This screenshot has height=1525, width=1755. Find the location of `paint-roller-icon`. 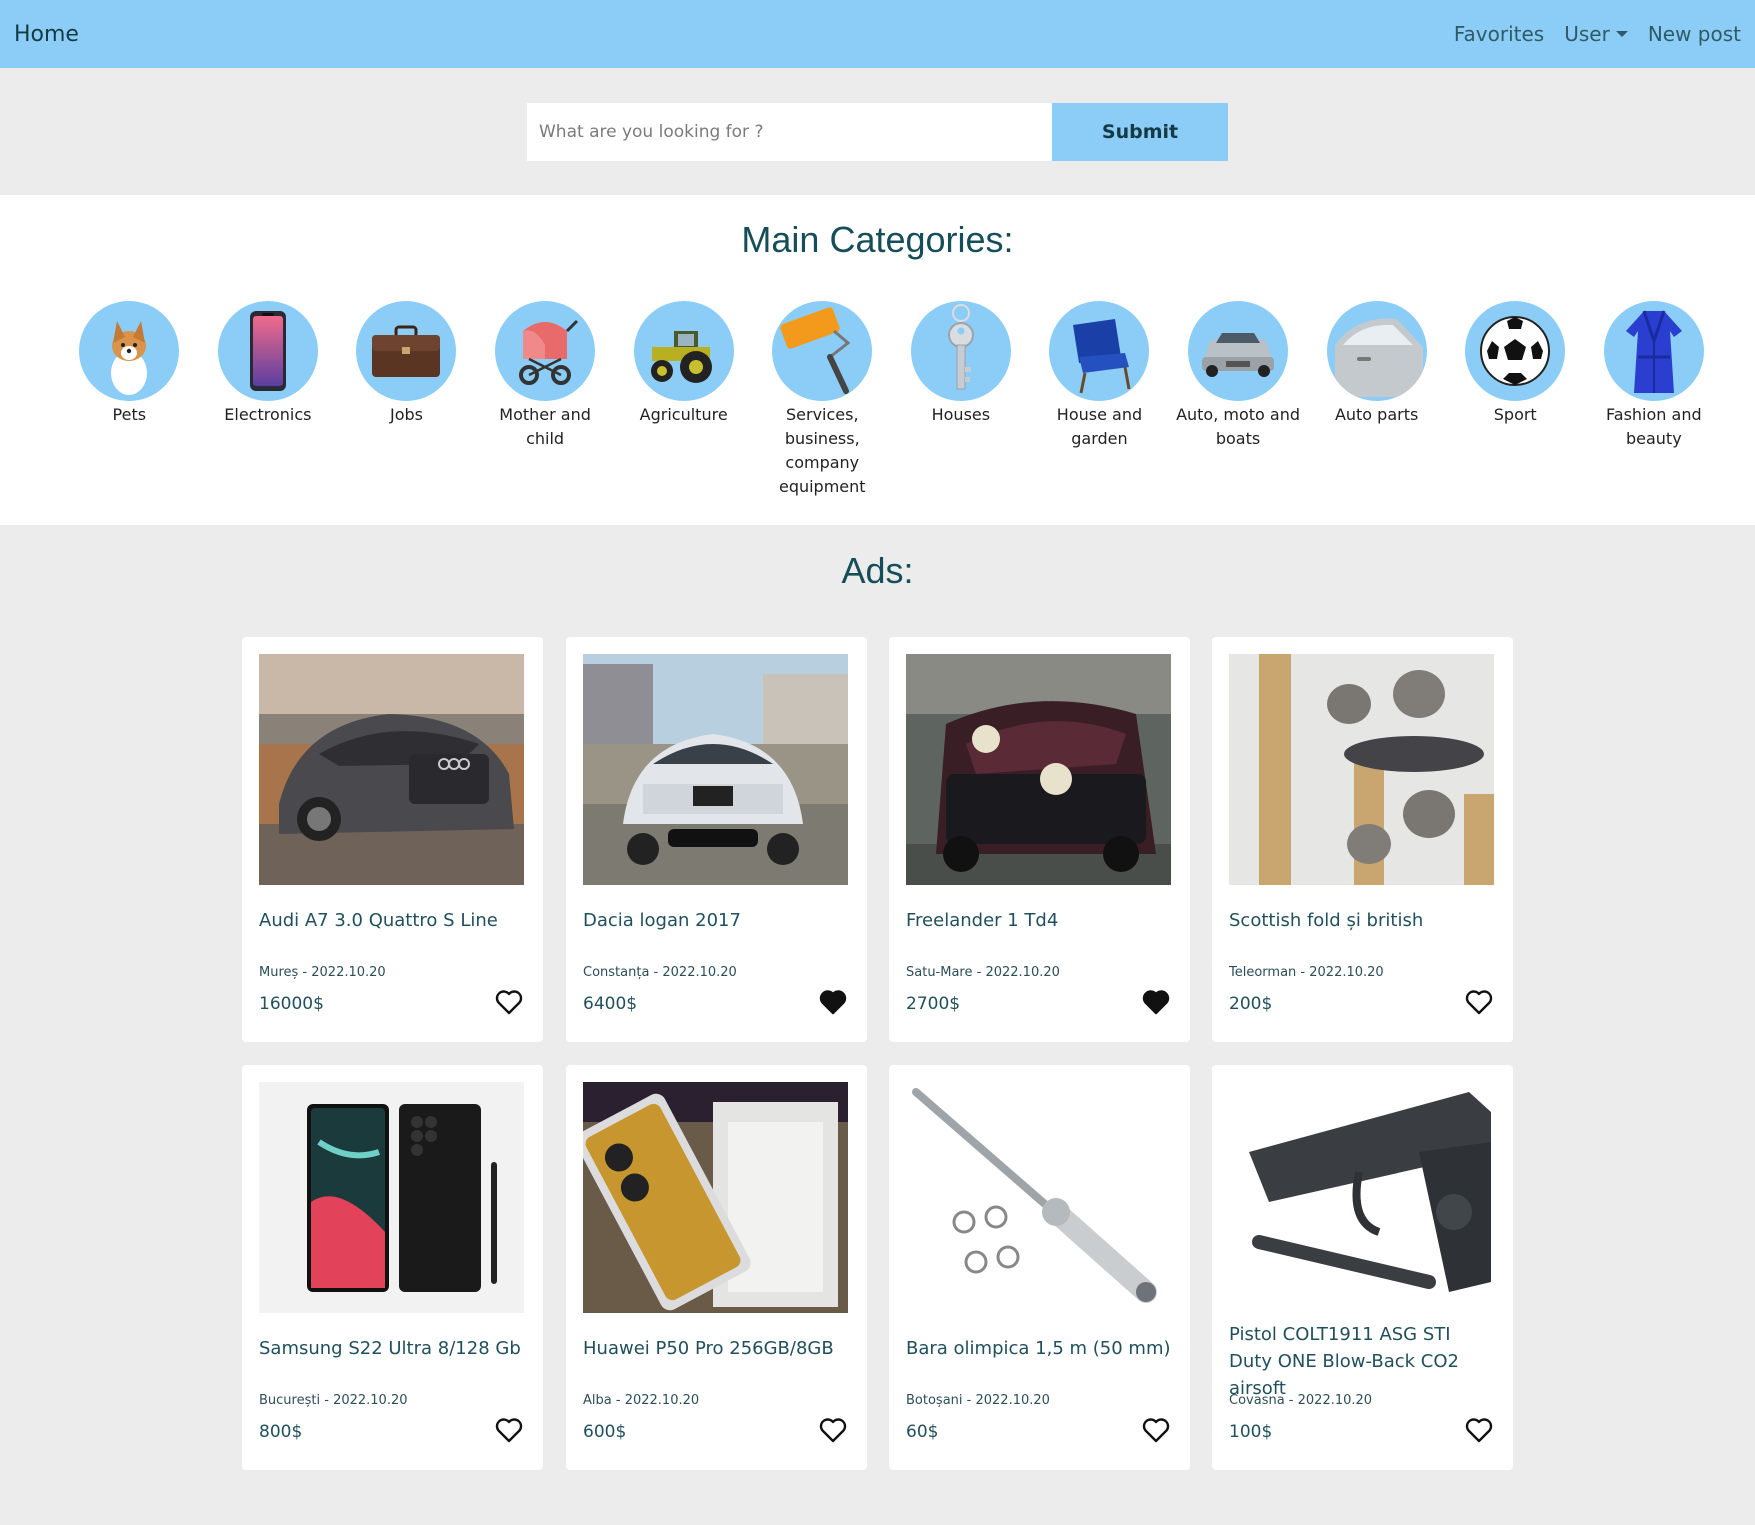

paint-roller-icon is located at coordinates (822, 351).